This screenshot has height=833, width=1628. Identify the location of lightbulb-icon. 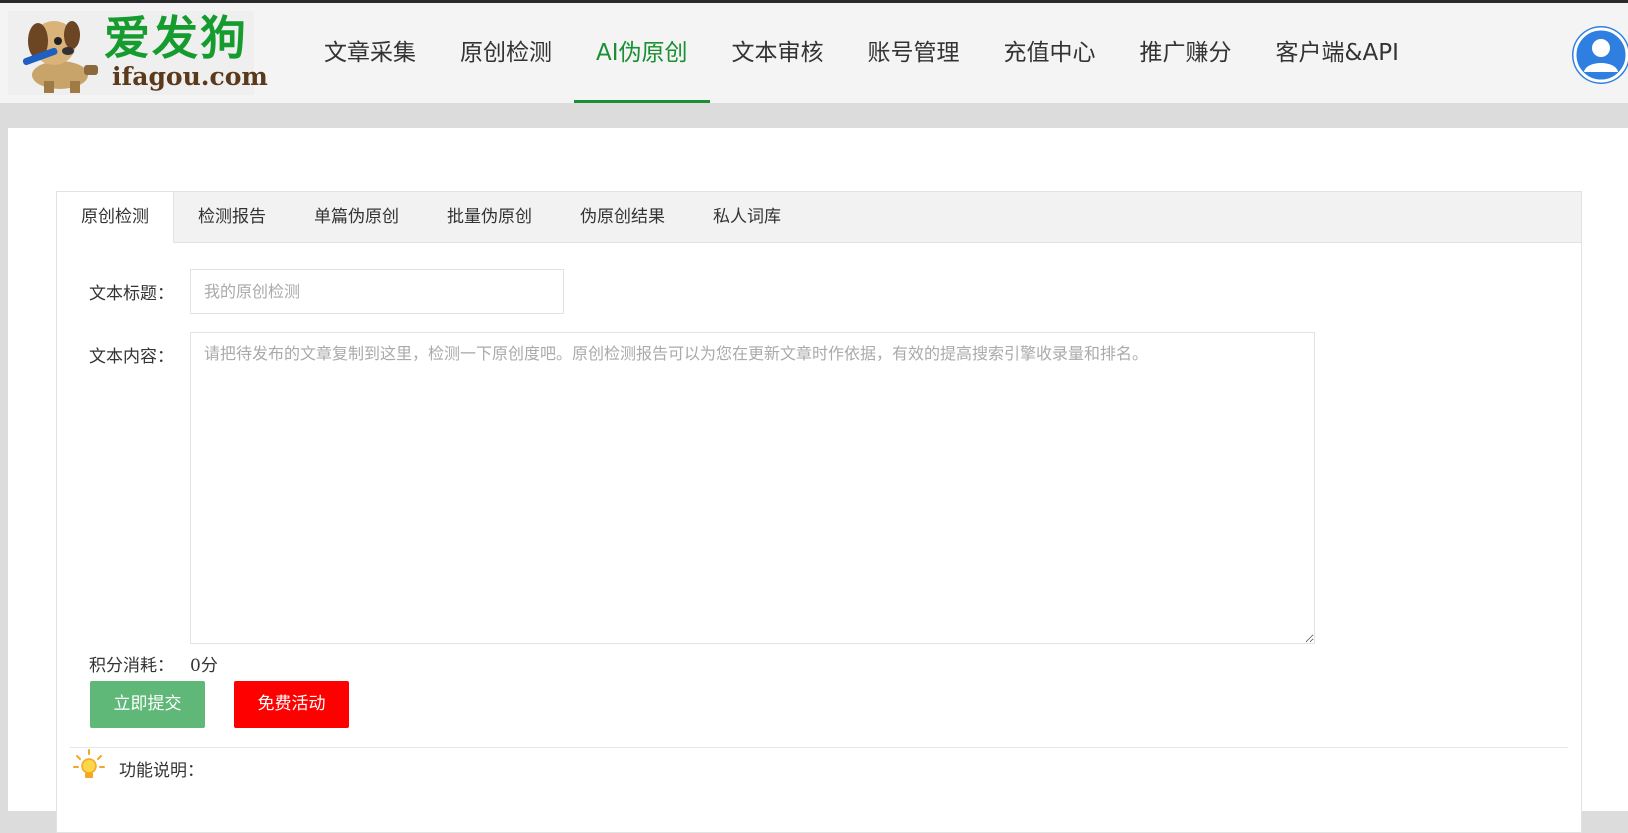
(89, 763).